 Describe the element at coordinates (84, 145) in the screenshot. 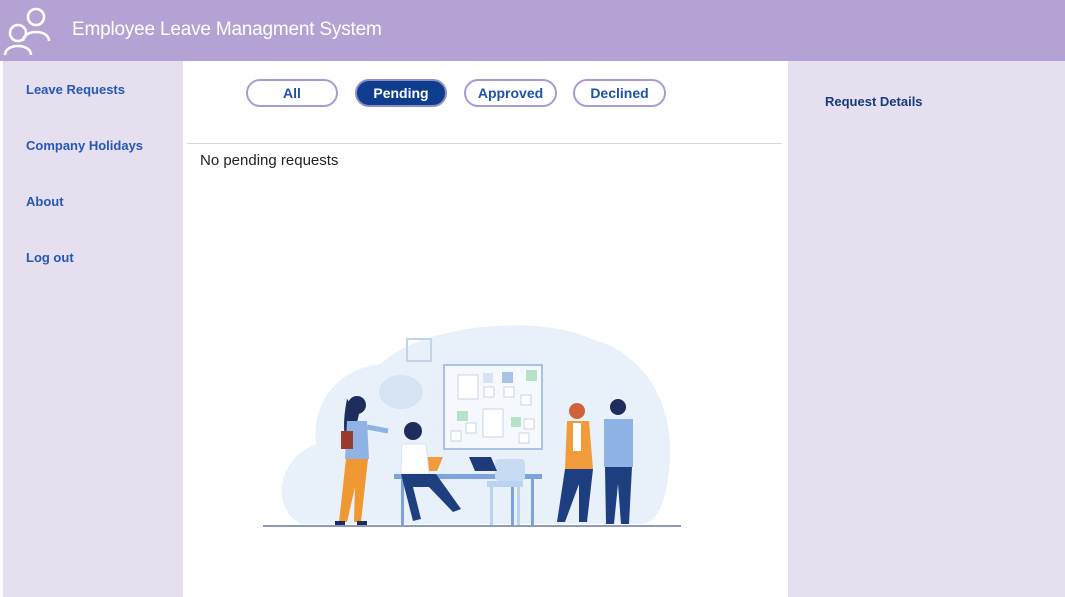

I see `sidebar-item-company-holidays: Company Holidays` at that location.